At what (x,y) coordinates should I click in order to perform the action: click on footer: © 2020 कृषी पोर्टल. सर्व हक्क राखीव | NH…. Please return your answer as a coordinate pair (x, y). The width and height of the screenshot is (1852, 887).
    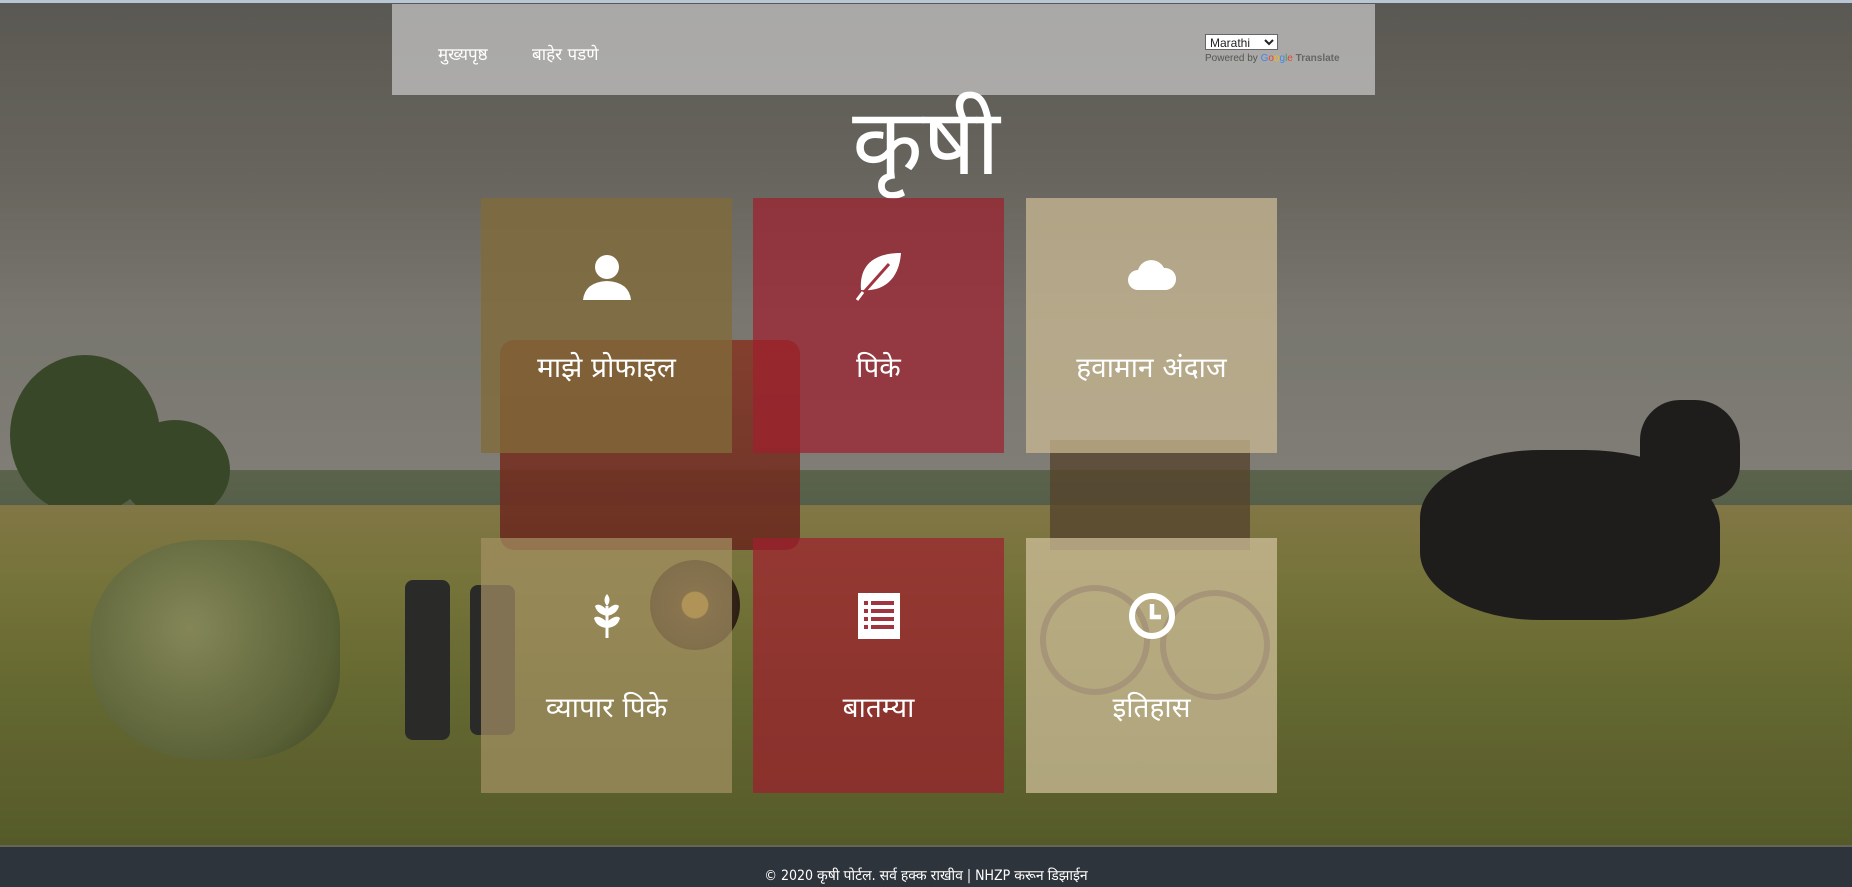
    Looking at the image, I should click on (926, 867).